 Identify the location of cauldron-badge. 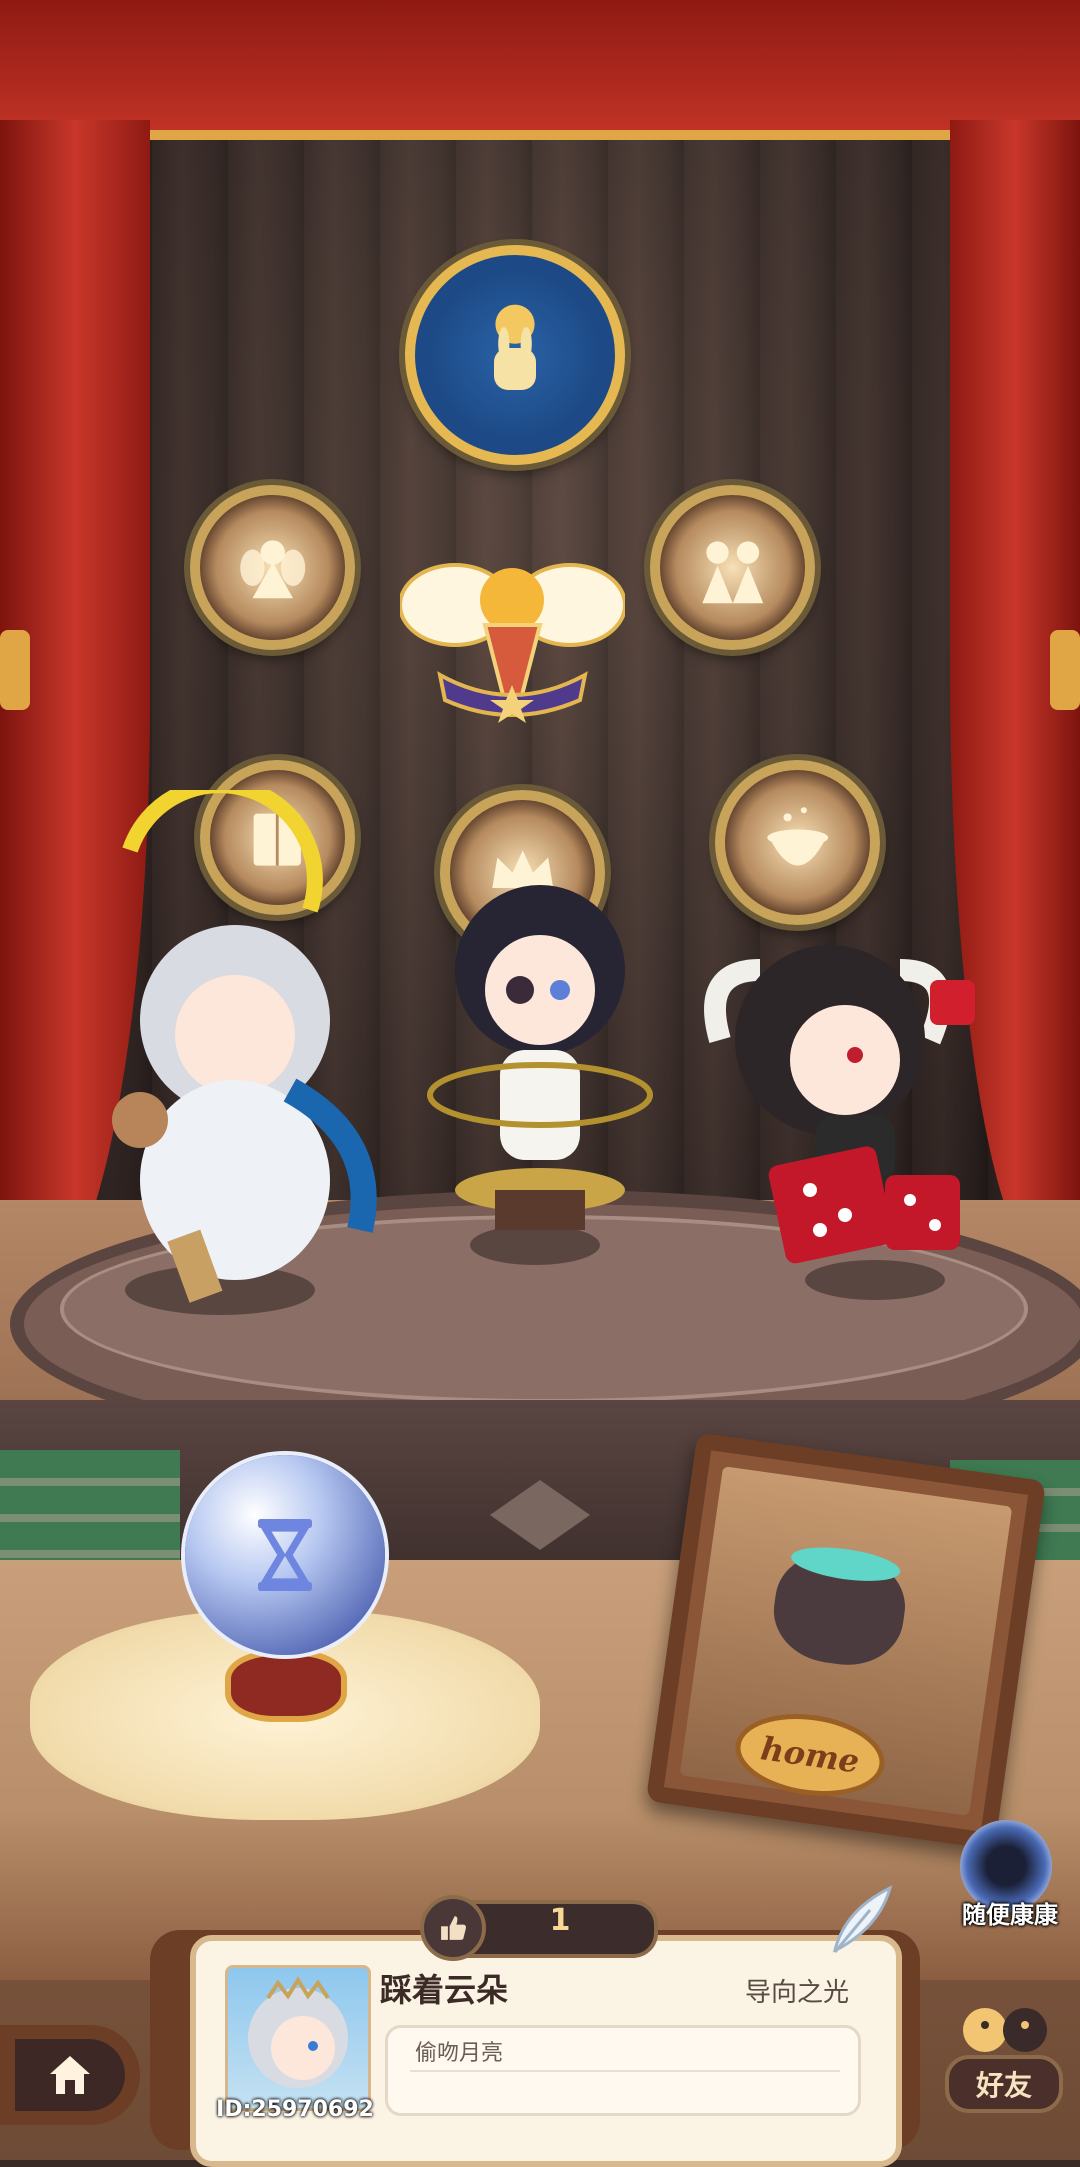
(797, 842).